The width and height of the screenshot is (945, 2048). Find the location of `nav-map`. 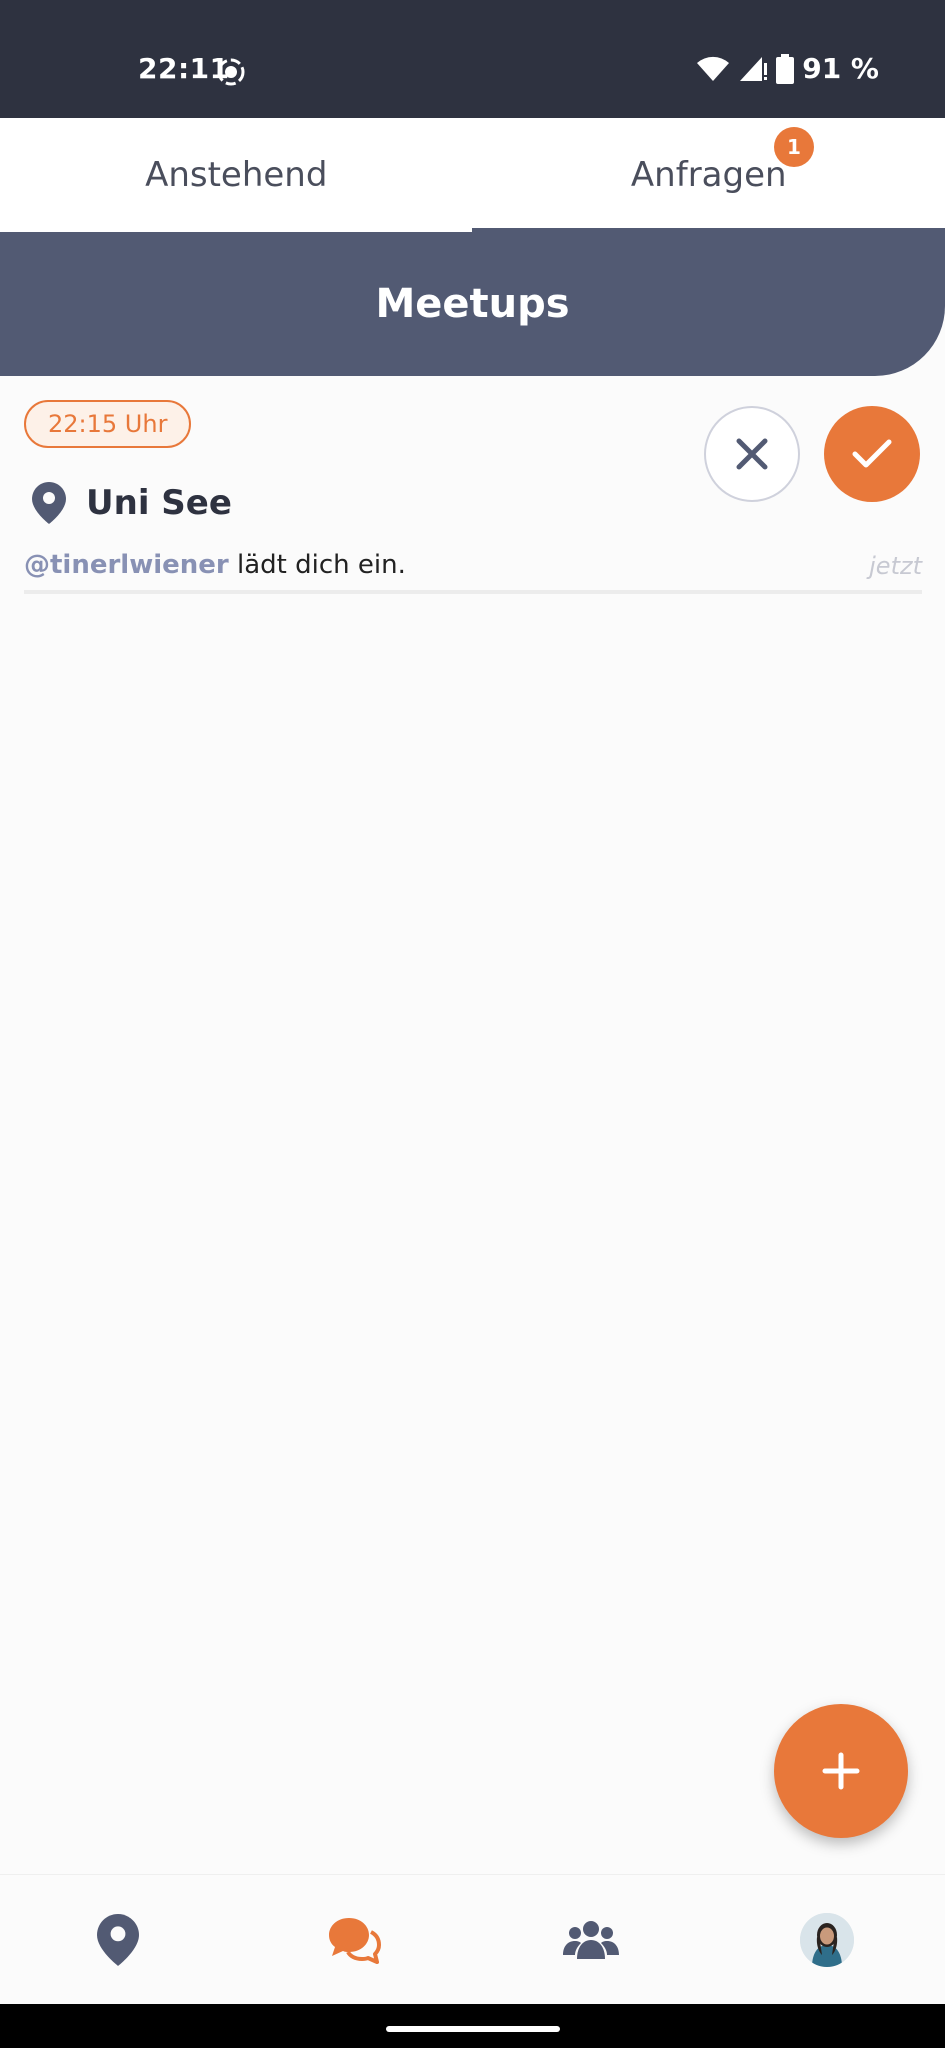

nav-map is located at coordinates (118, 1939).